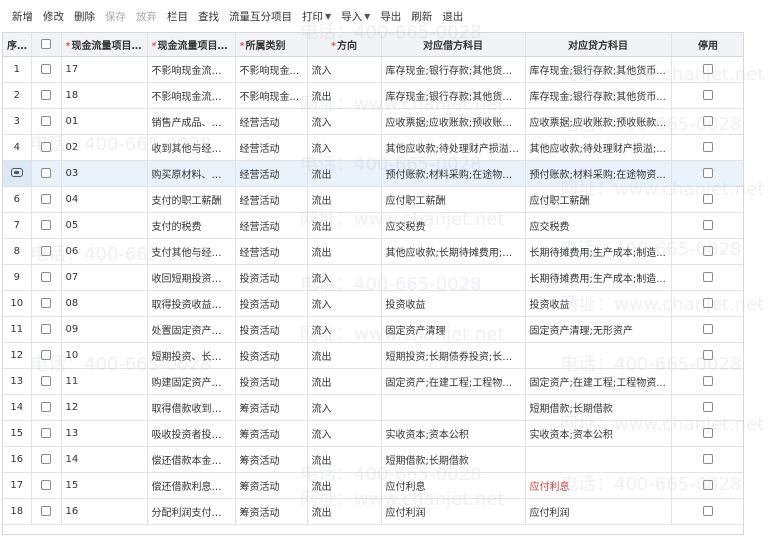 This screenshot has height=538, width=768. I want to click on cell-seq: 2, so click(17, 95).